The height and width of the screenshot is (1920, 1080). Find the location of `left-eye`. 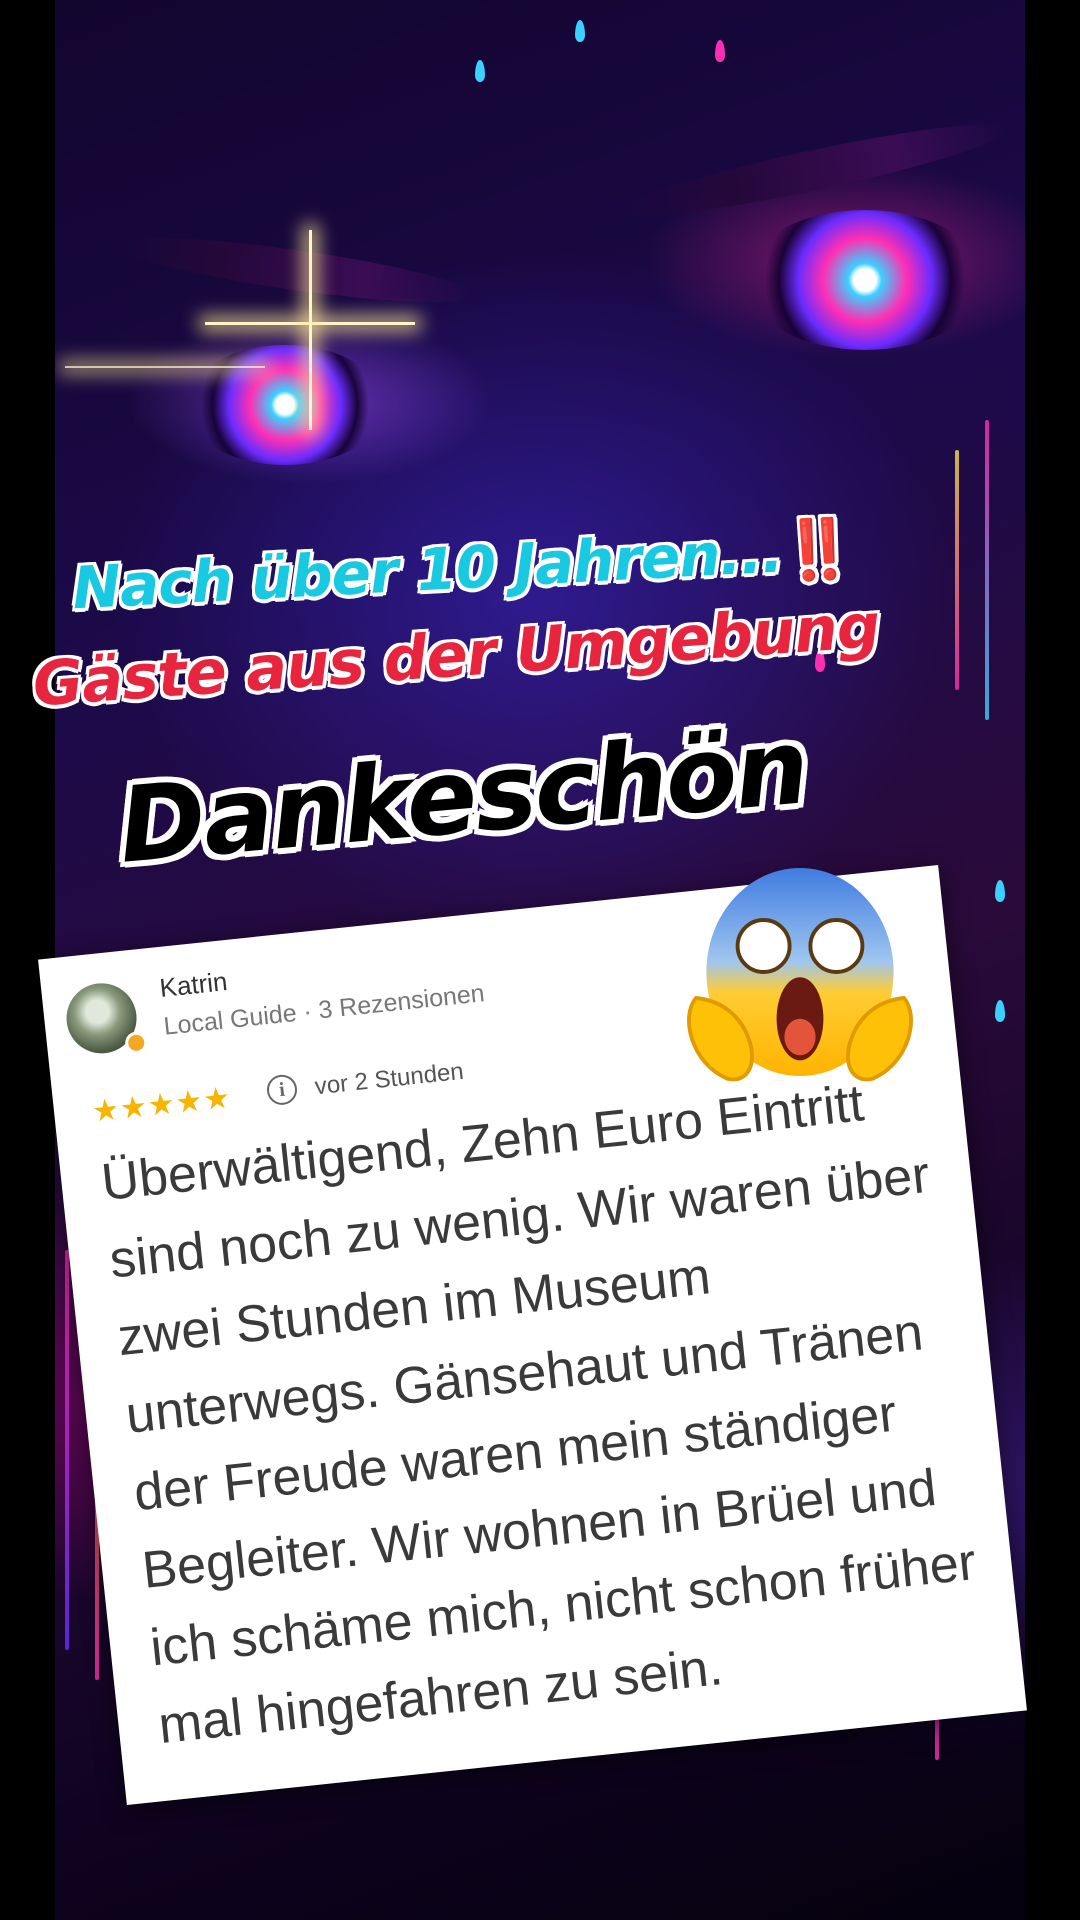

left-eye is located at coordinates (285, 405).